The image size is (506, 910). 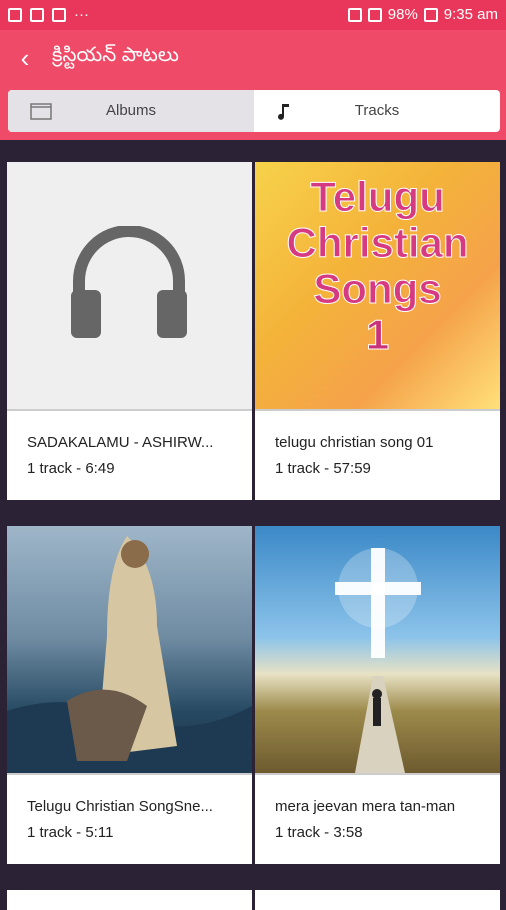 What do you see at coordinates (378, 660) in the screenshot?
I see `cross-road-illustration` at bounding box center [378, 660].